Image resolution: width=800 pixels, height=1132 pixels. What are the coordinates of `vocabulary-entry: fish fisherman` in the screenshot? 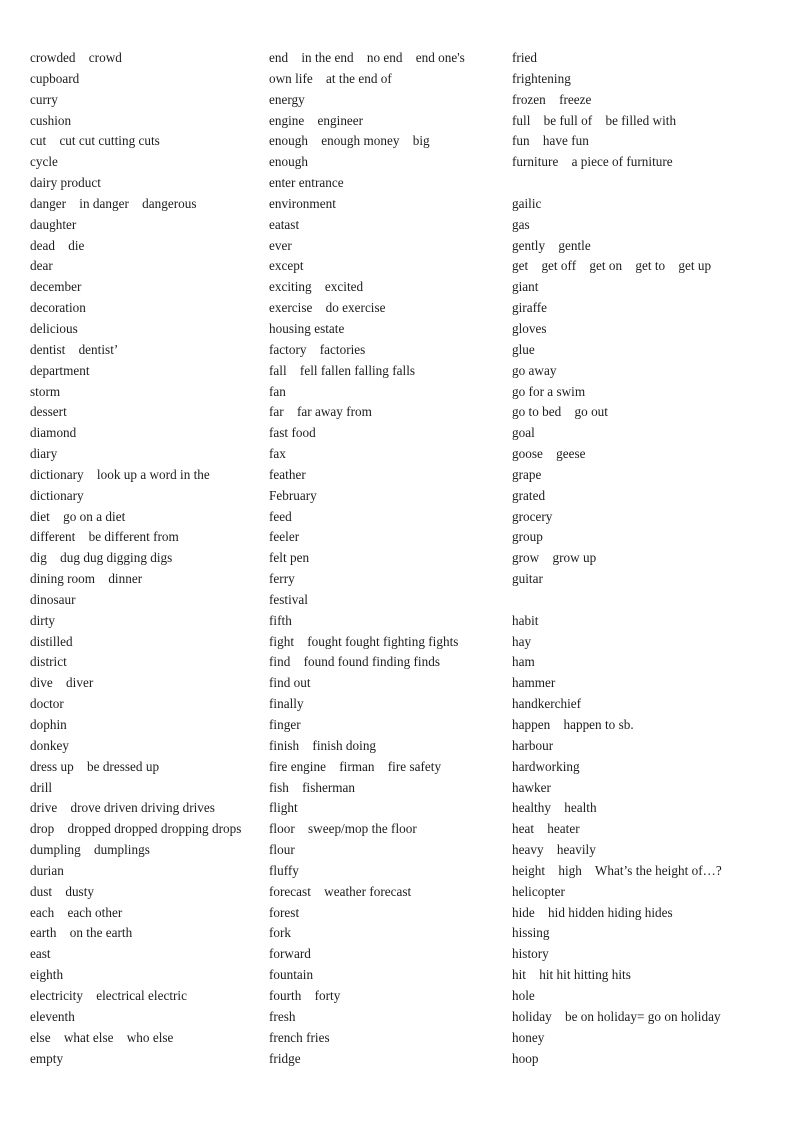 It's located at (312, 787).